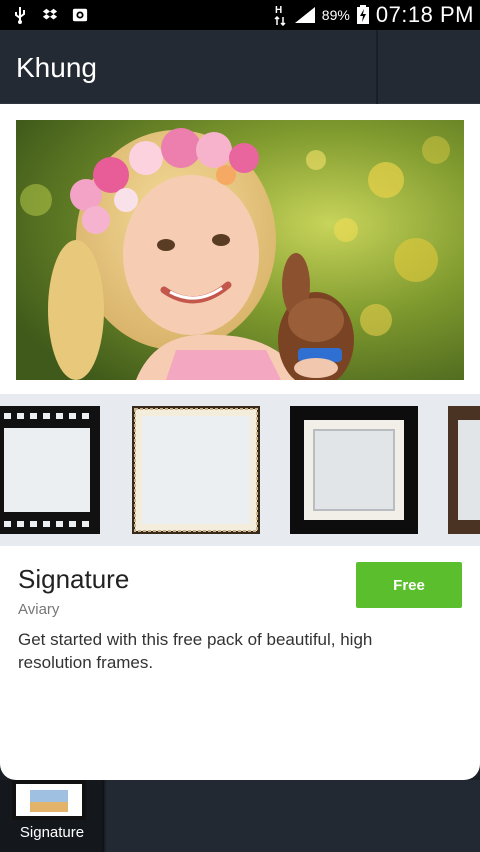  I want to click on network-hplus-icon: H, so click(280, 15).